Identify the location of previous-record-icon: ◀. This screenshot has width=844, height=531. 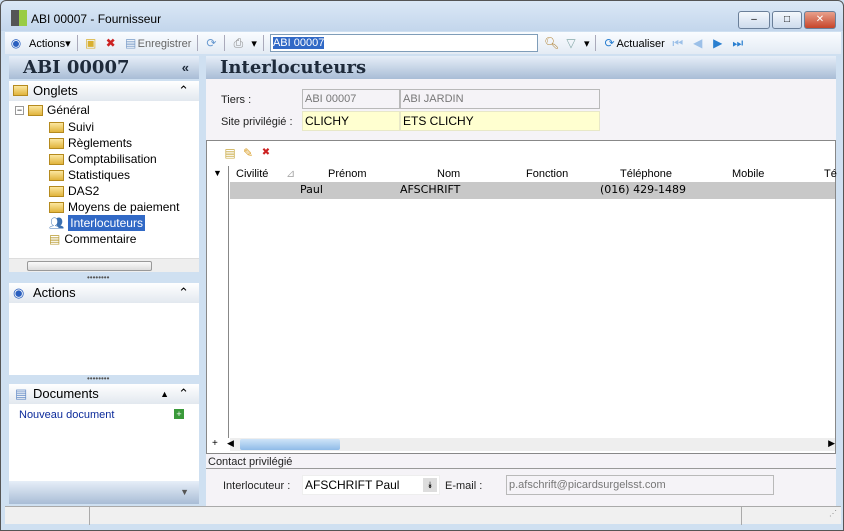
(698, 43).